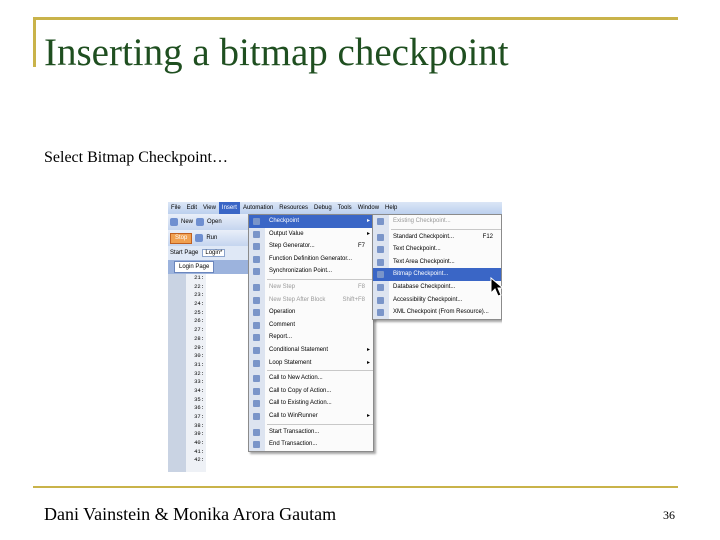 This screenshot has width=720, height=540. I want to click on report-icon, so click(256, 338).